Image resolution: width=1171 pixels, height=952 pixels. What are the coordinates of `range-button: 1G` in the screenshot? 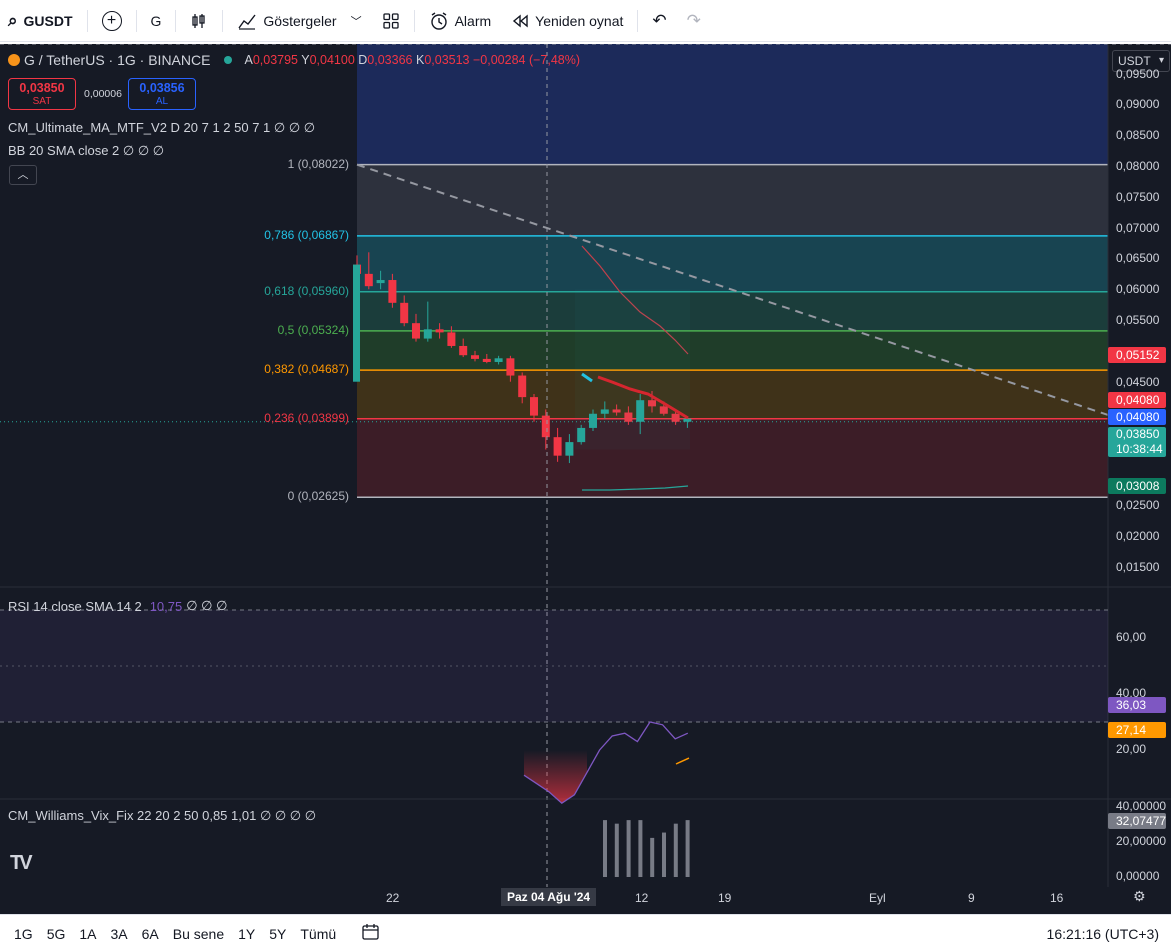 It's located at (23, 934).